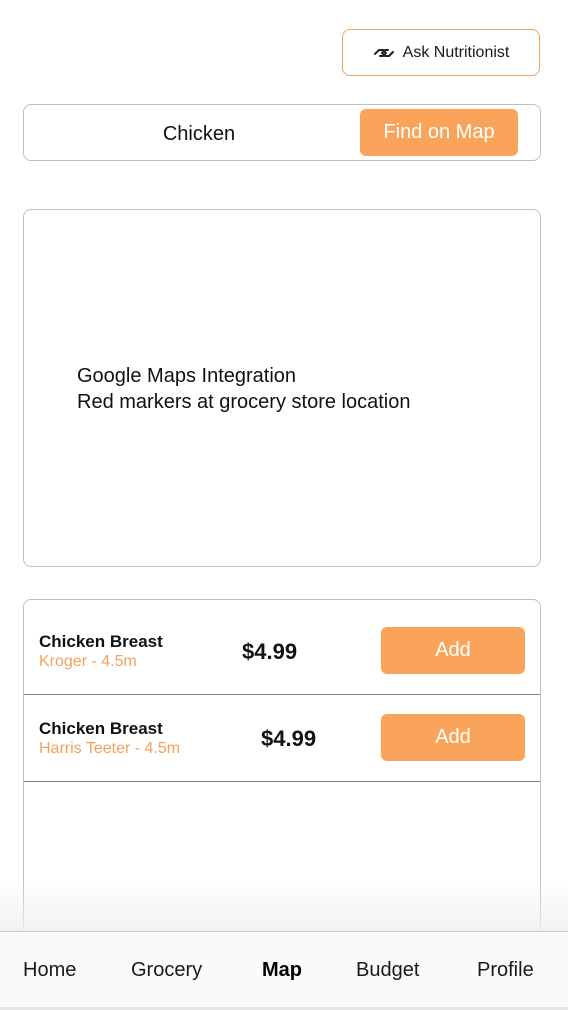 This screenshot has height=1010, width=568. I want to click on item-store: Harris Teeter - 4.5m, so click(110, 748).